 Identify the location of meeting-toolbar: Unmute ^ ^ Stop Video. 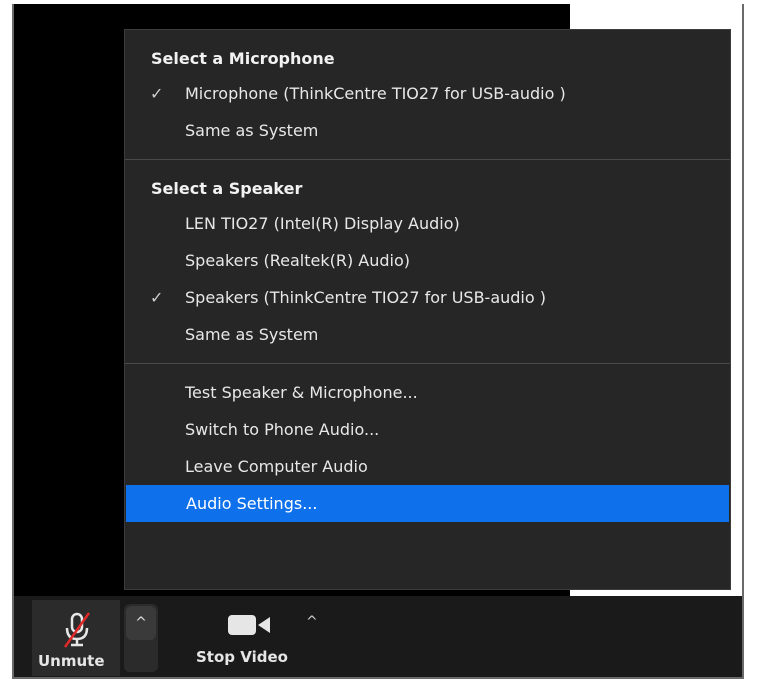
(378, 636).